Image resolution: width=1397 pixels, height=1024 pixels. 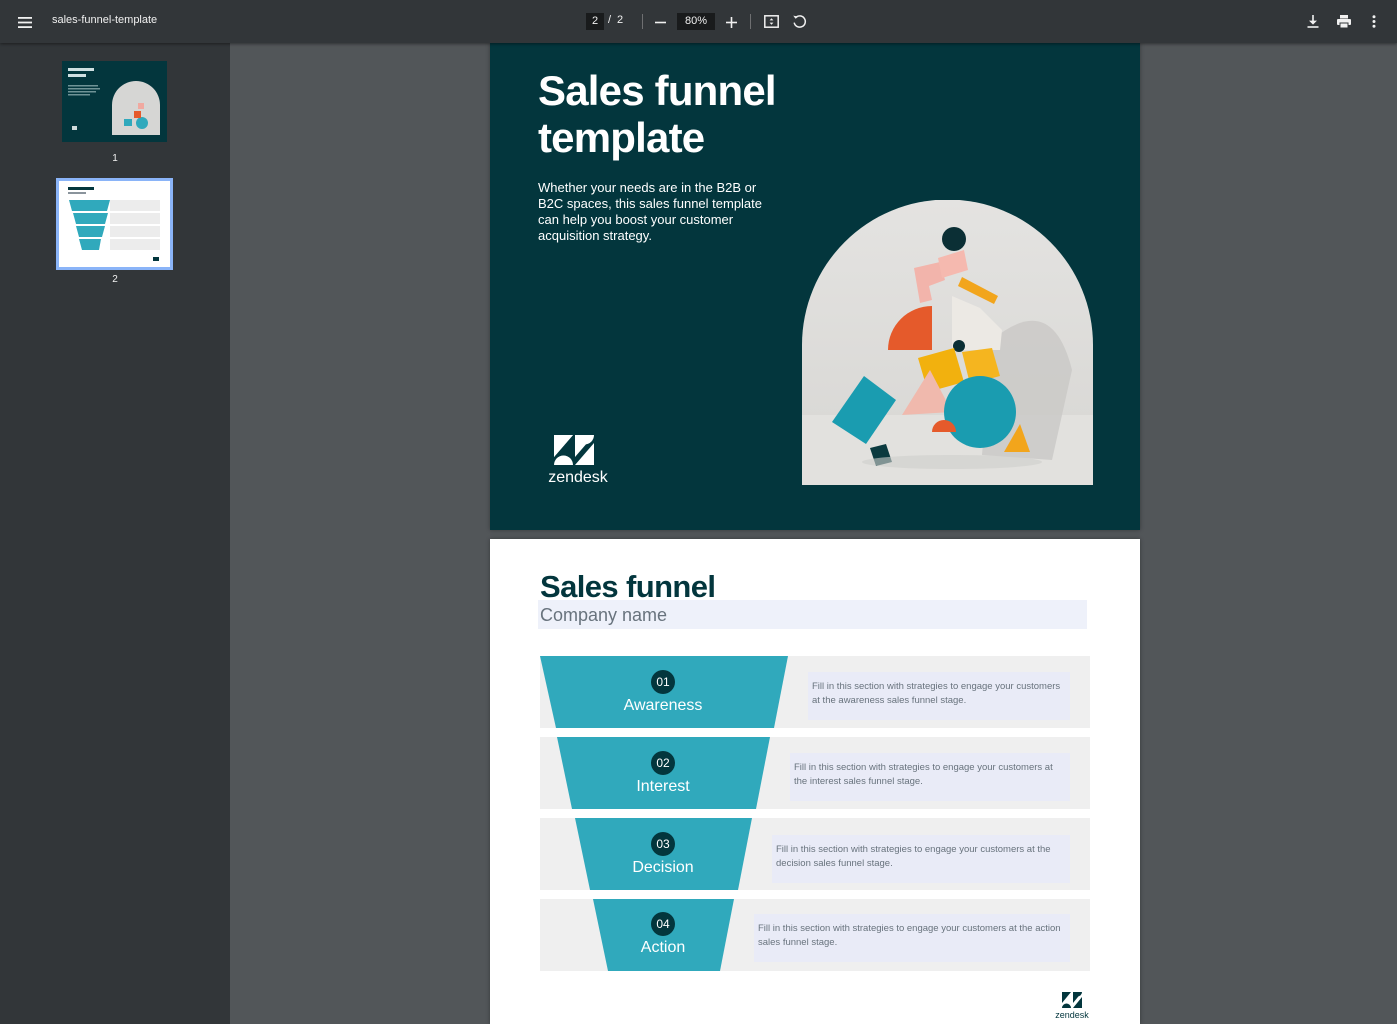 What do you see at coordinates (603, 615) in the screenshot?
I see `company-name-field: Company name` at bounding box center [603, 615].